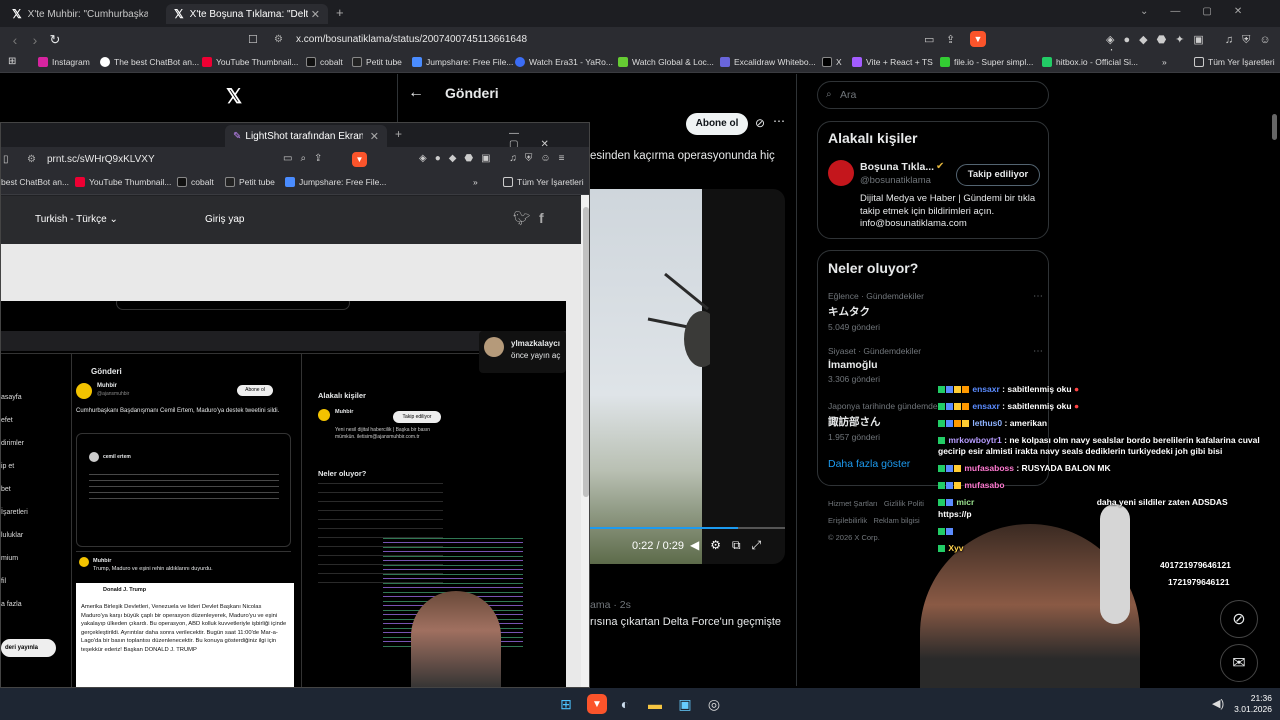 Image resolution: width=1280 pixels, height=720 pixels. Describe the element at coordinates (1103, 485) in the screenshot. I see `chat-message: mufasabo` at that location.